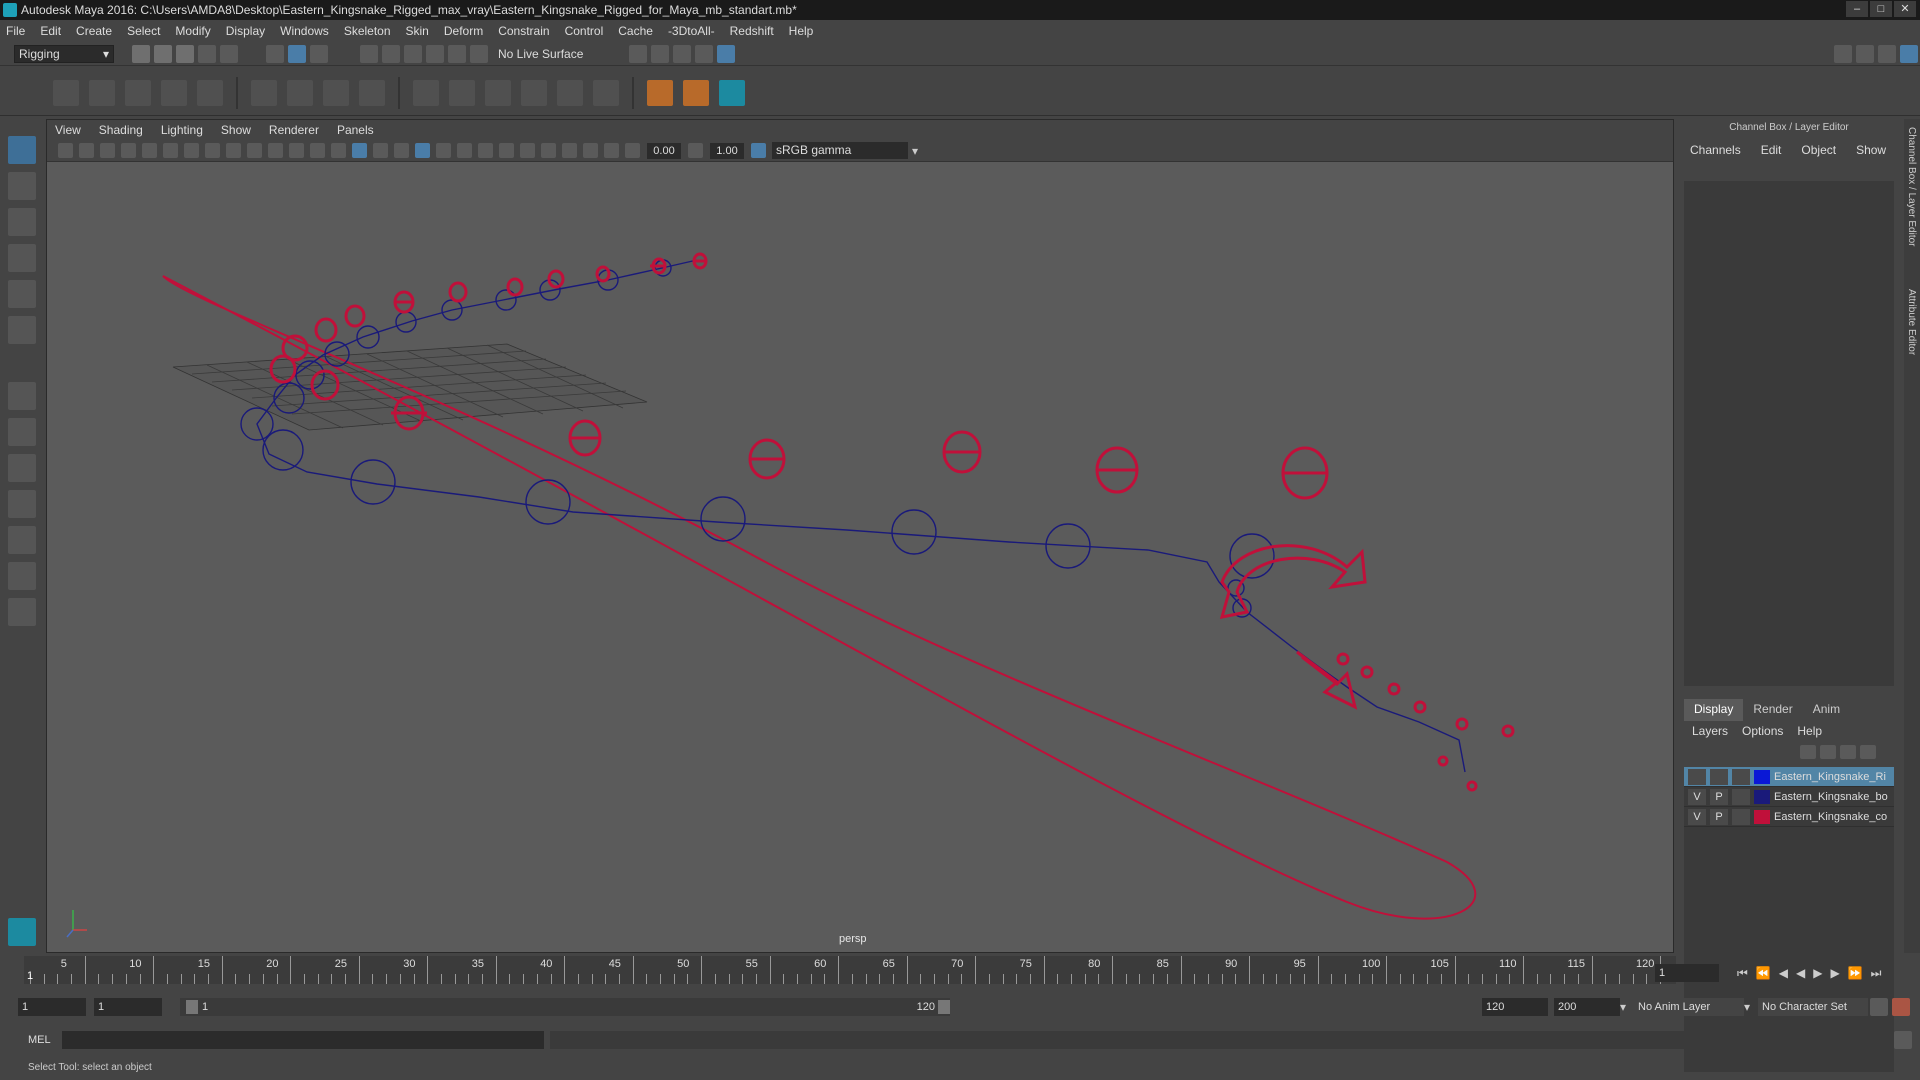 The image size is (1920, 1080). What do you see at coordinates (264, 92) in the screenshot?
I see `lattice-icon` at bounding box center [264, 92].